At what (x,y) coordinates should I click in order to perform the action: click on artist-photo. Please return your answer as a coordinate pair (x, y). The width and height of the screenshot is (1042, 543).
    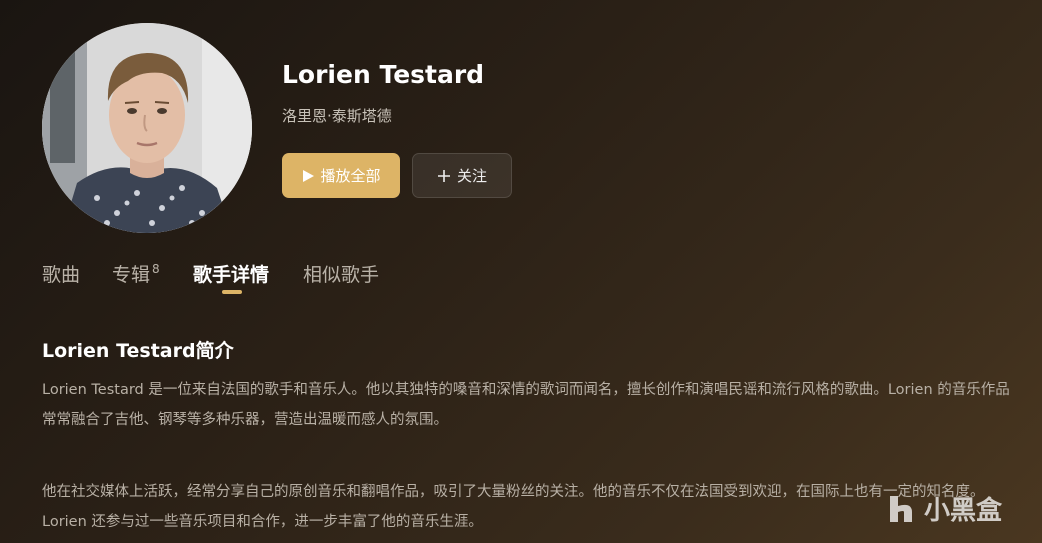
    Looking at the image, I should click on (147, 128).